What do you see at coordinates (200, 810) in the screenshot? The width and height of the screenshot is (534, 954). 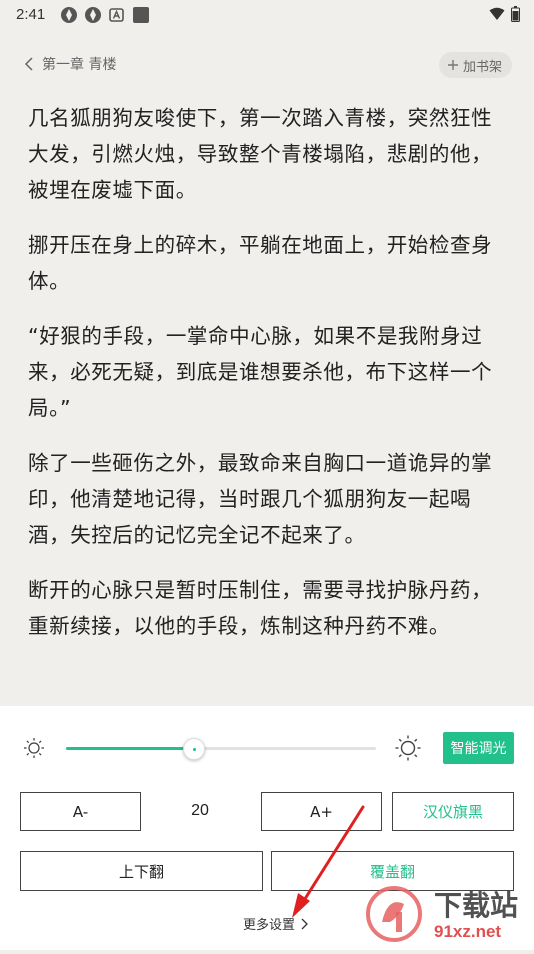 I see `font-size-value: 20` at bounding box center [200, 810].